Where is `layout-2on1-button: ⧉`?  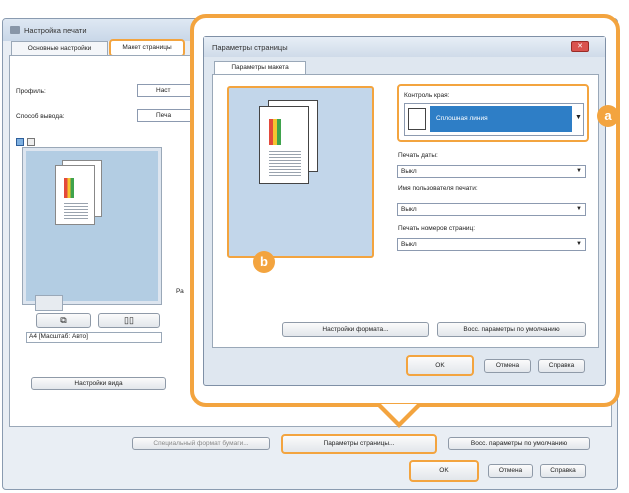 layout-2on1-button: ⧉ is located at coordinates (63, 320).